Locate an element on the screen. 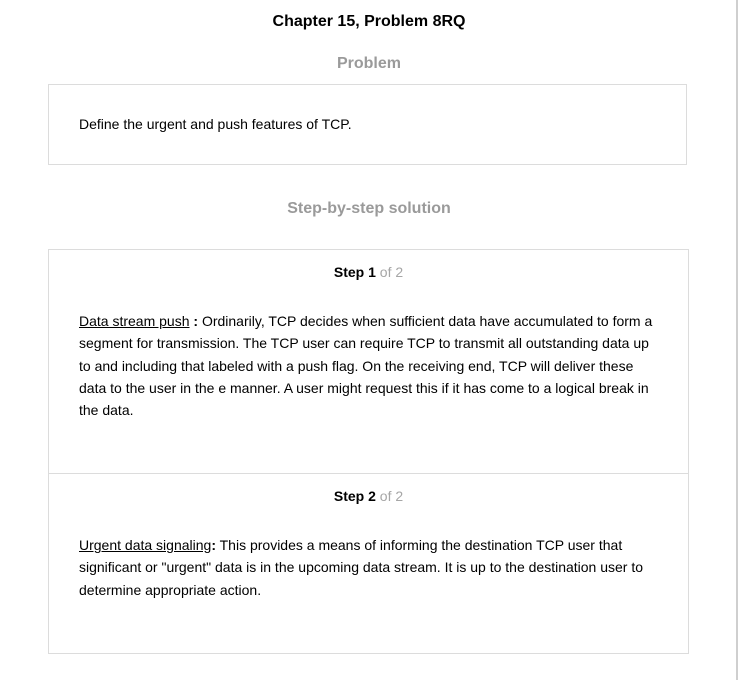 This screenshot has width=738, height=680. step-term: Data stream push is located at coordinates (134, 321).